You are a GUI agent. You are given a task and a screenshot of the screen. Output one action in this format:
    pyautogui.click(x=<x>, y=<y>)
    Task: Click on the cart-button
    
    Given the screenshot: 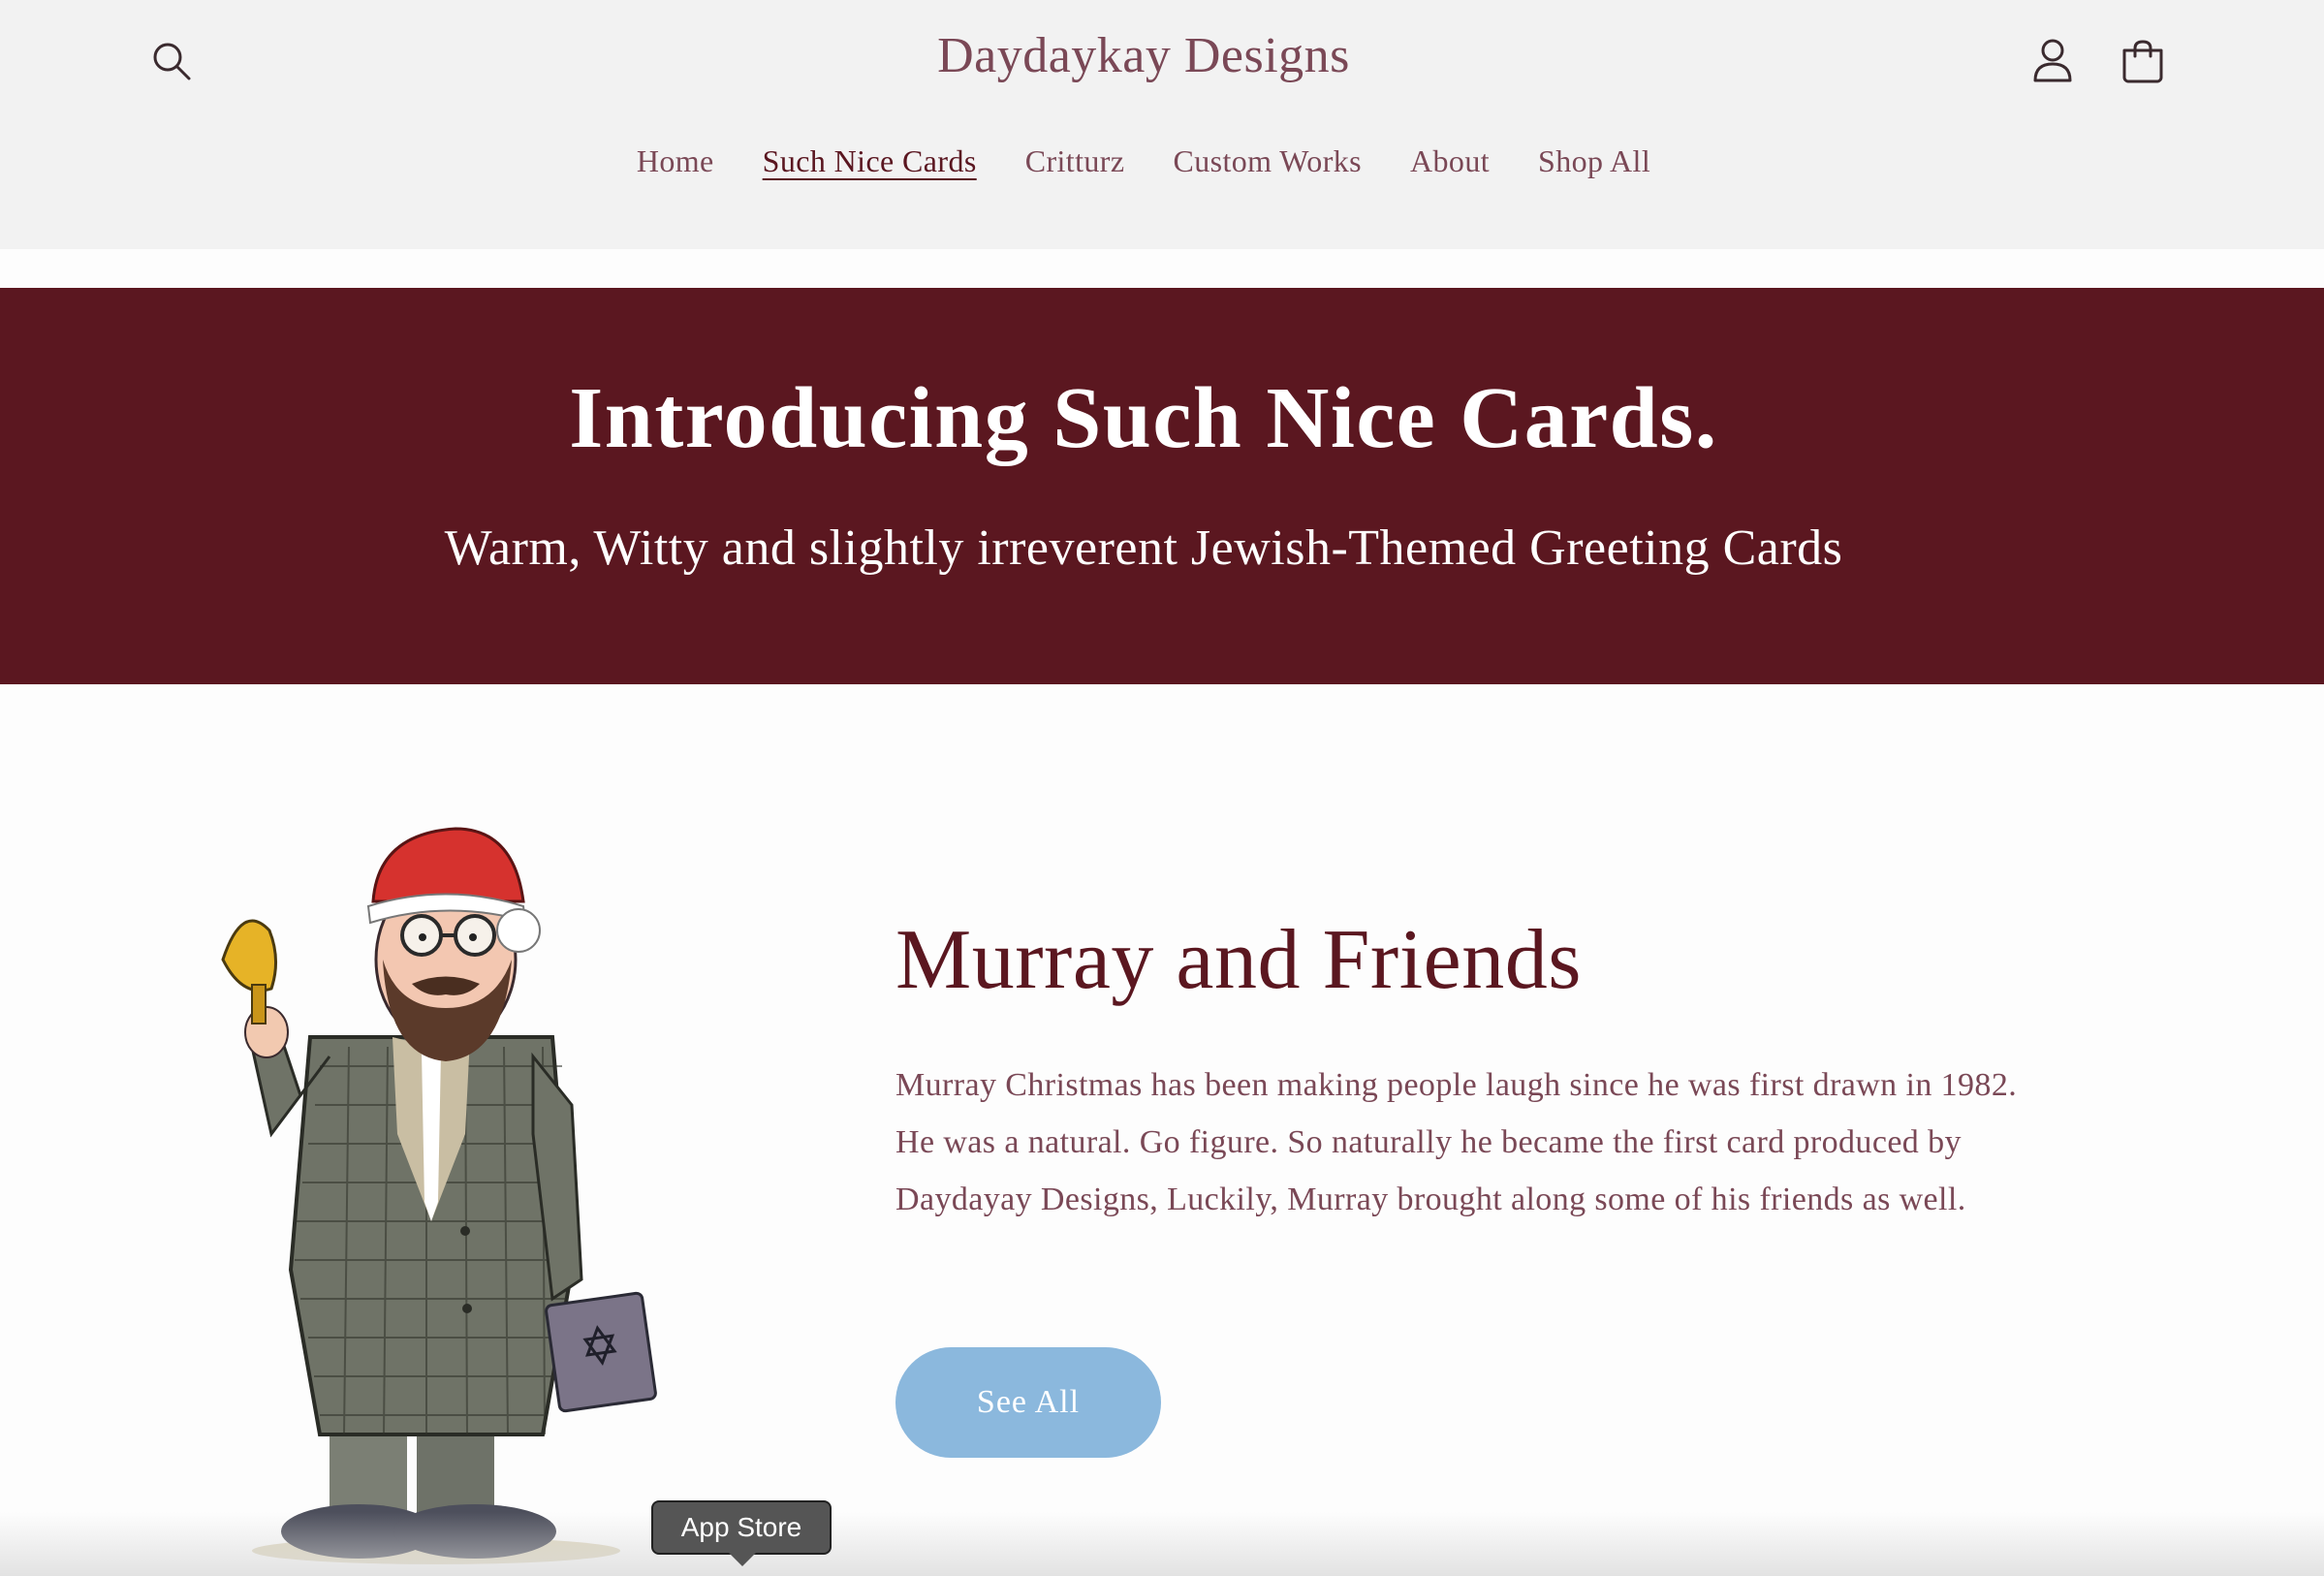 What is the action you would take?
    pyautogui.click(x=2143, y=61)
    